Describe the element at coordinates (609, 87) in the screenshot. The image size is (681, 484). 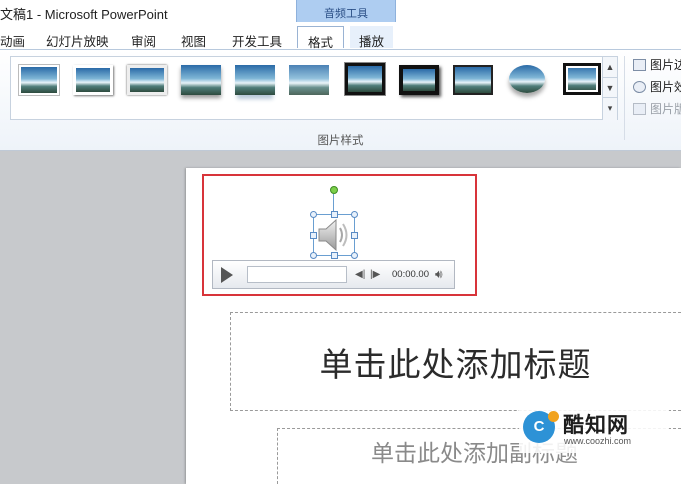
I see `gallery-scroll-down-icon: ▼` at that location.